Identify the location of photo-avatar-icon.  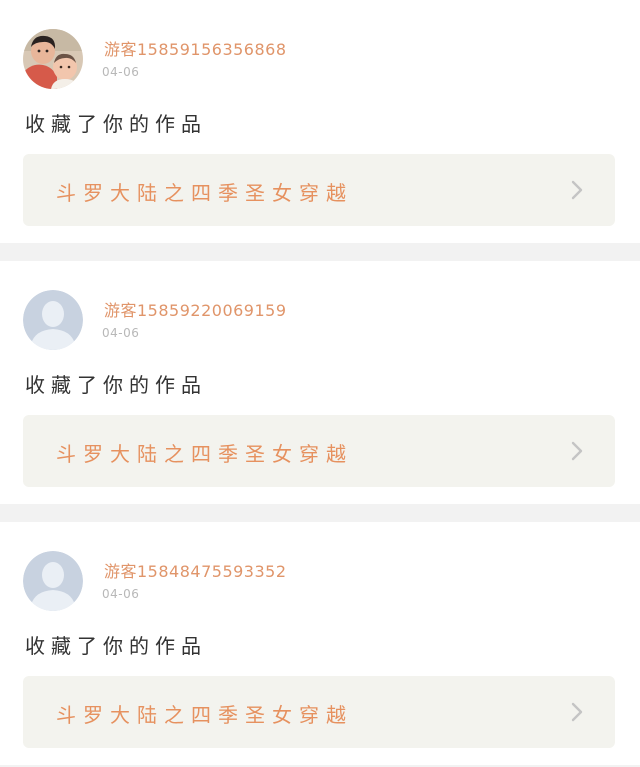
(53, 59).